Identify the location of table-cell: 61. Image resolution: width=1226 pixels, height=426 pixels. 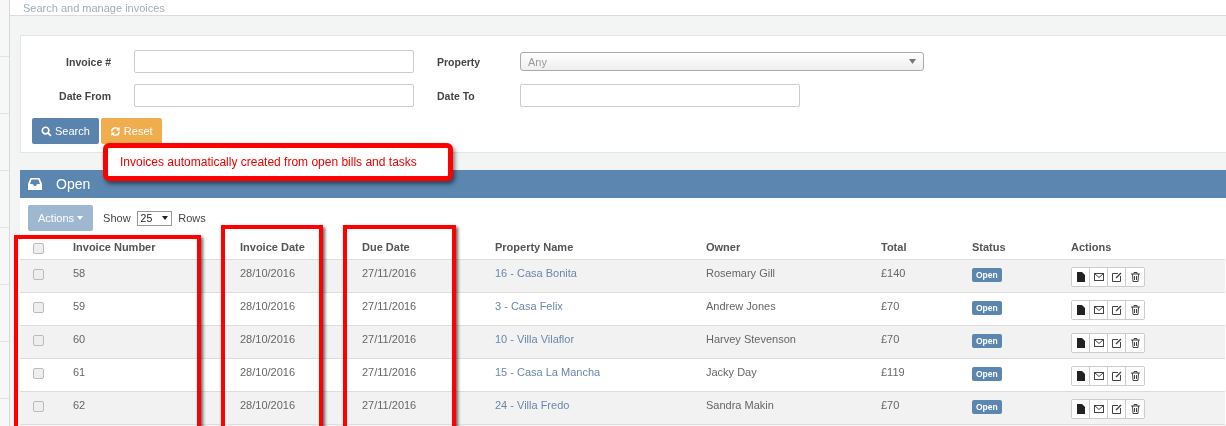
(79, 372).